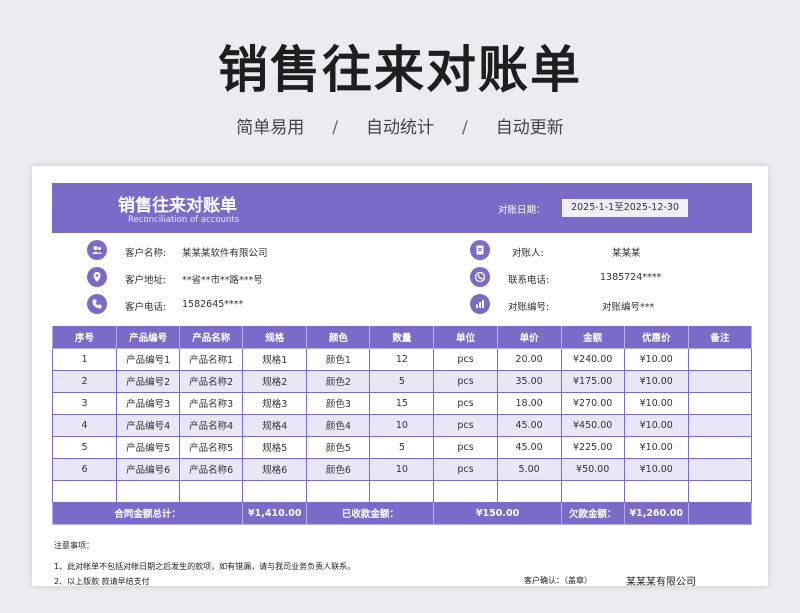 The image size is (800, 613). I want to click on table-row: 6 产品编号6 产品名称6 规格6 颜色6 10 pcs 5.00 ¥50.00 ¥10.00, so click(402, 469).